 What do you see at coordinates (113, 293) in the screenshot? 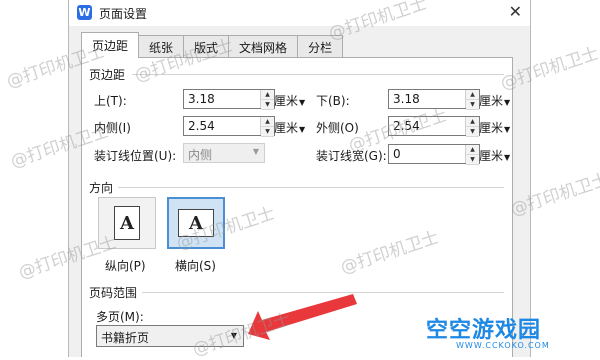
I see `pages-section-title: 页码范围` at bounding box center [113, 293].